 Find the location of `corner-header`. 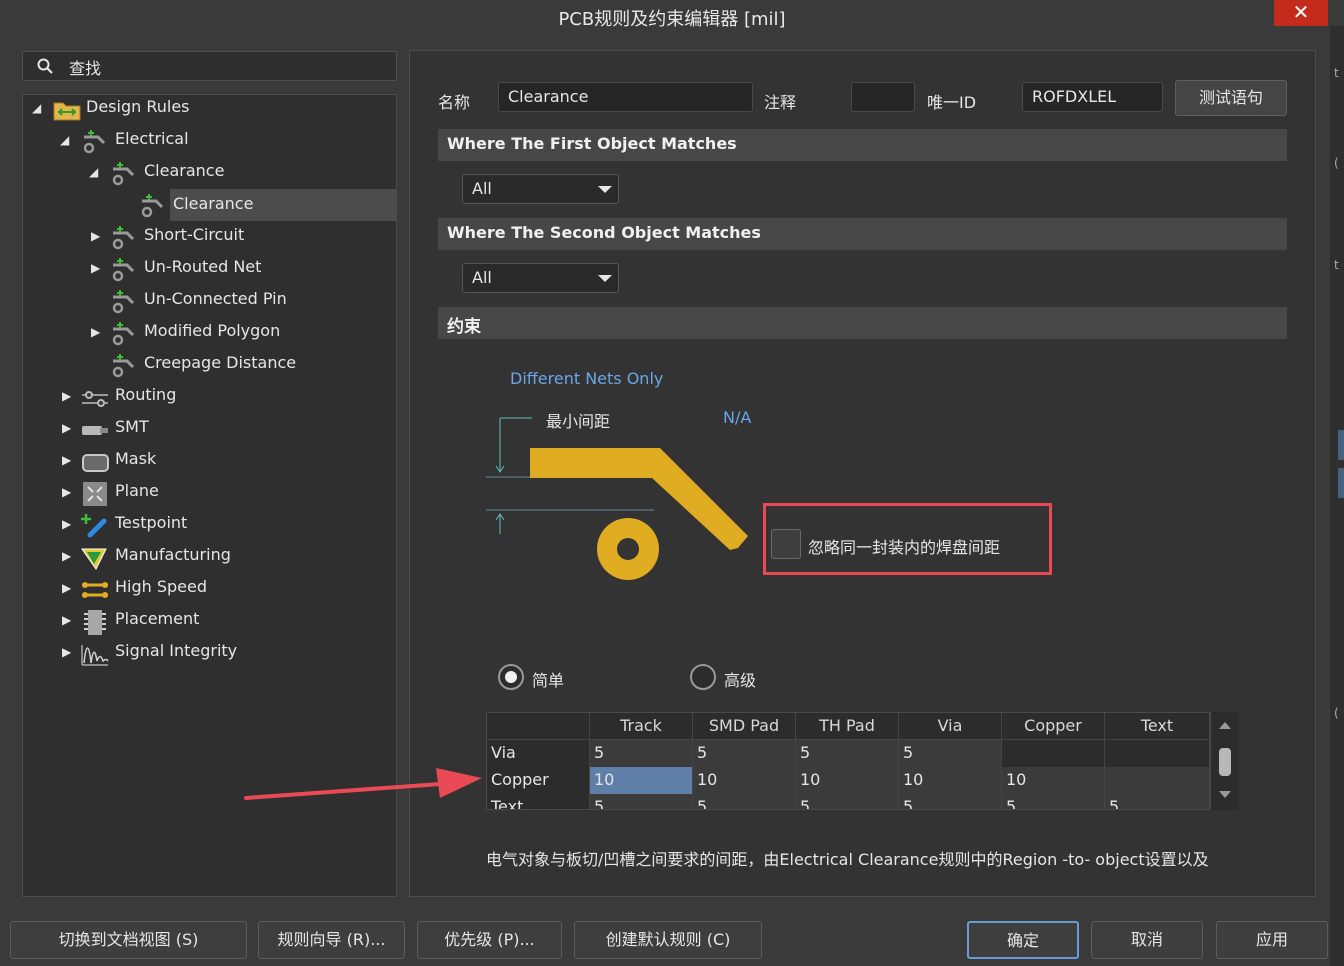

corner-header is located at coordinates (538, 726).